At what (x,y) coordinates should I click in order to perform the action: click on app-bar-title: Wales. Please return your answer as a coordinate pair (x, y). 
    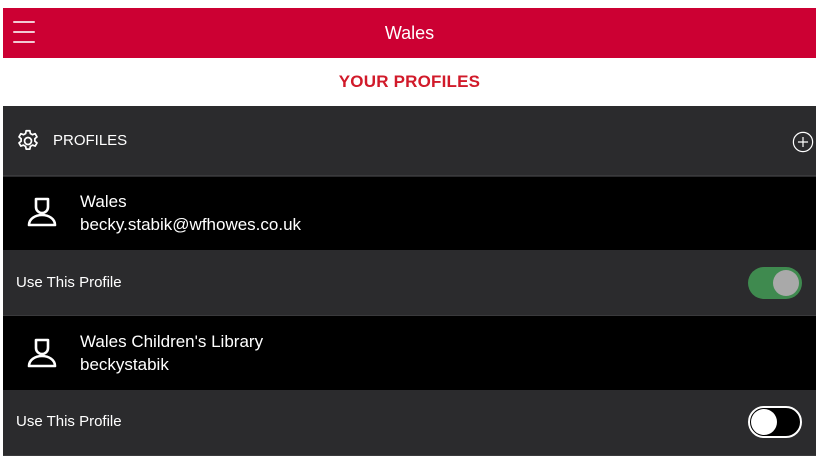
    Looking at the image, I should click on (409, 33).